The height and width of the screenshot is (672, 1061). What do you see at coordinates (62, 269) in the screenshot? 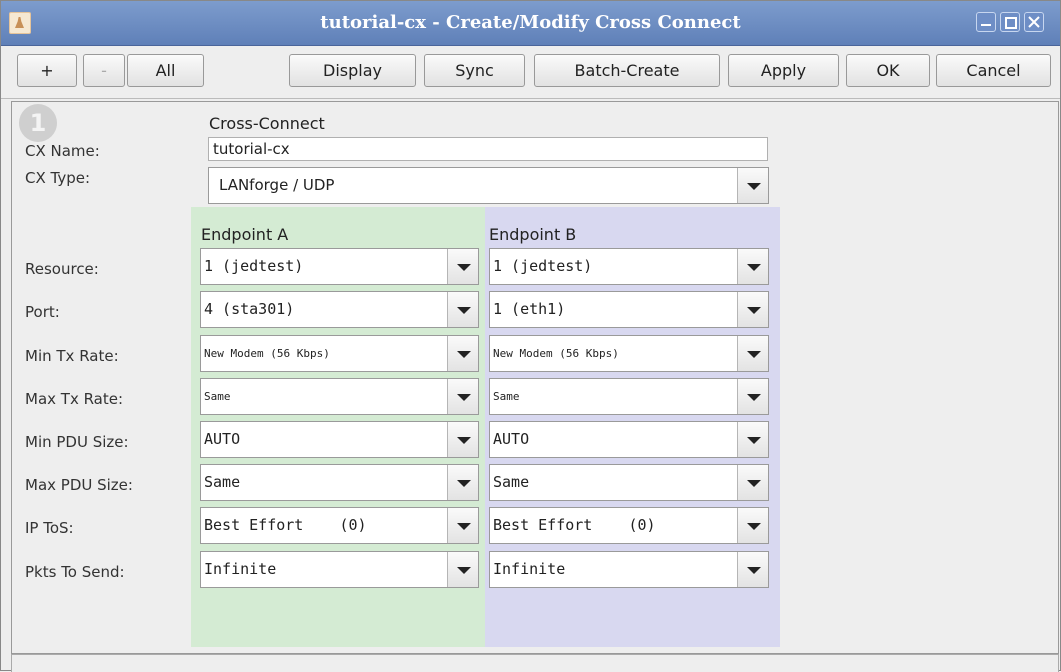
I see `resource-label: Resource:` at bounding box center [62, 269].